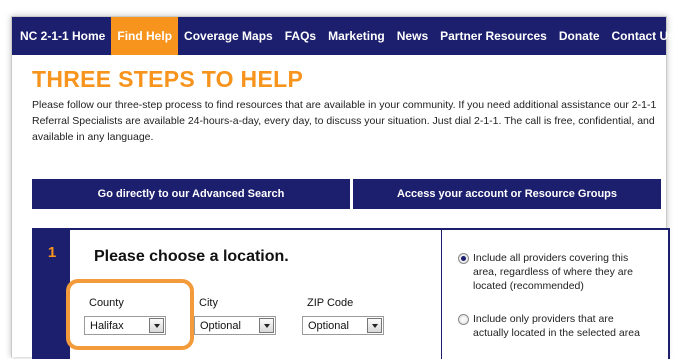 The height and width of the screenshot is (359, 674). Describe the element at coordinates (441, 294) in the screenshot. I see `panel-divider` at that location.